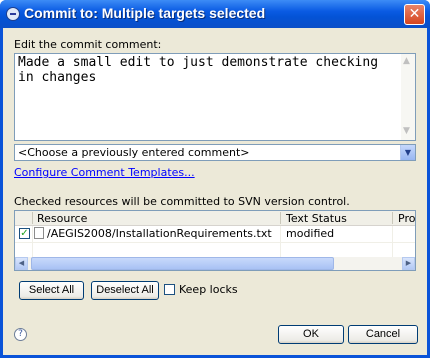 This screenshot has height=358, width=430. What do you see at coordinates (21, 263) in the screenshot?
I see `scroll-left-icon: ◀` at bounding box center [21, 263].